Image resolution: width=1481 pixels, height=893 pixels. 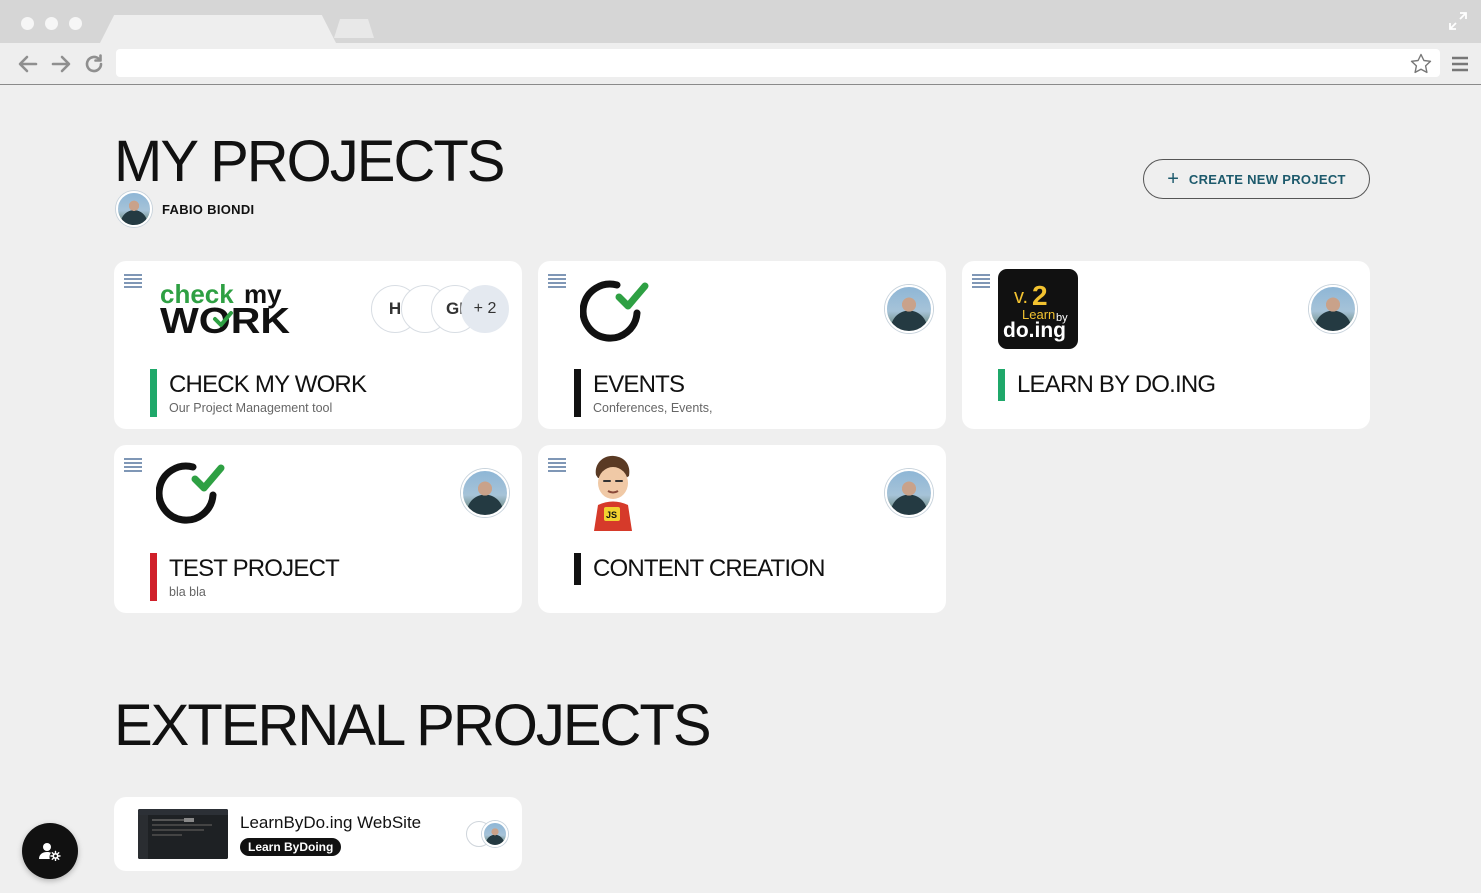 I want to click on learnbydoing-logo: v. 2 Learn by do.ing, so click(x=1038, y=309).